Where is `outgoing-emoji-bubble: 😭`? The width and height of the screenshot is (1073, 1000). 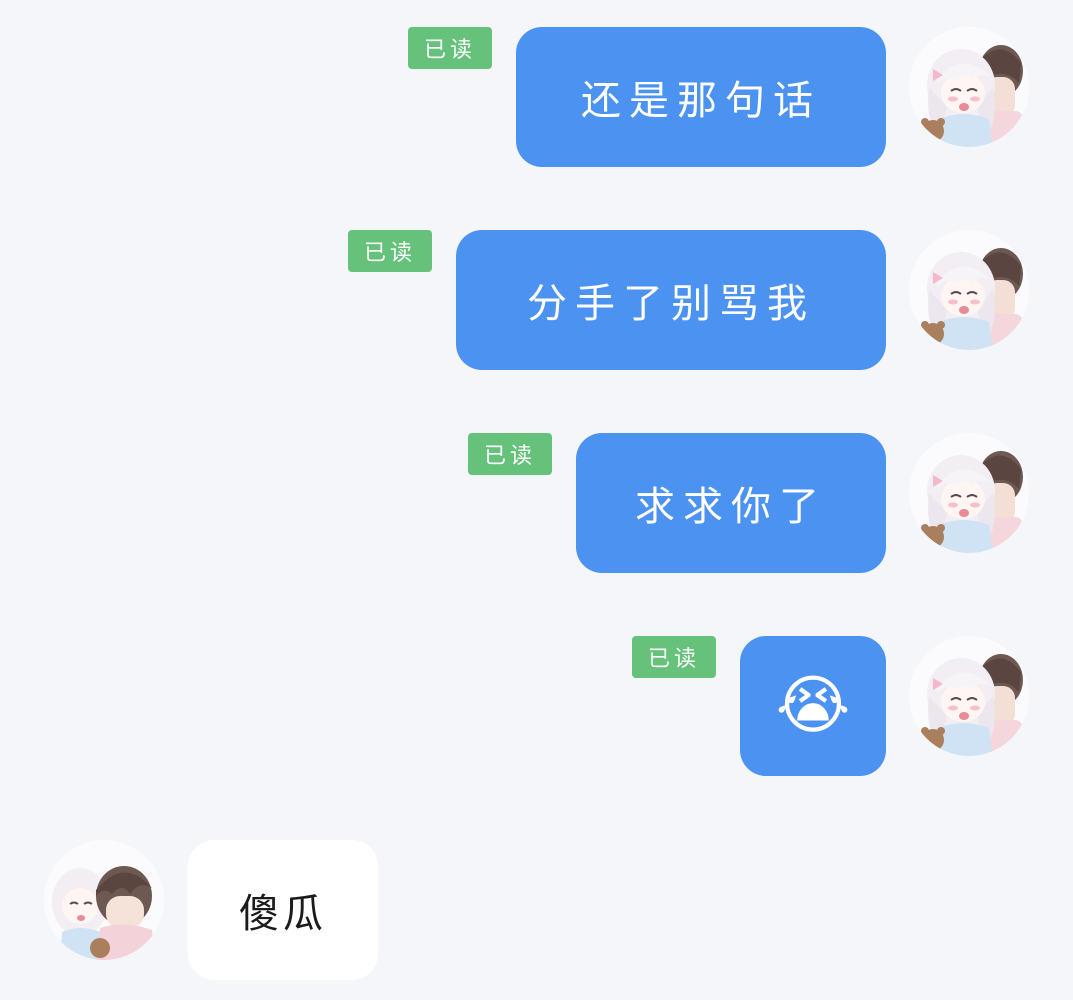 outgoing-emoji-bubble: 😭 is located at coordinates (813, 706).